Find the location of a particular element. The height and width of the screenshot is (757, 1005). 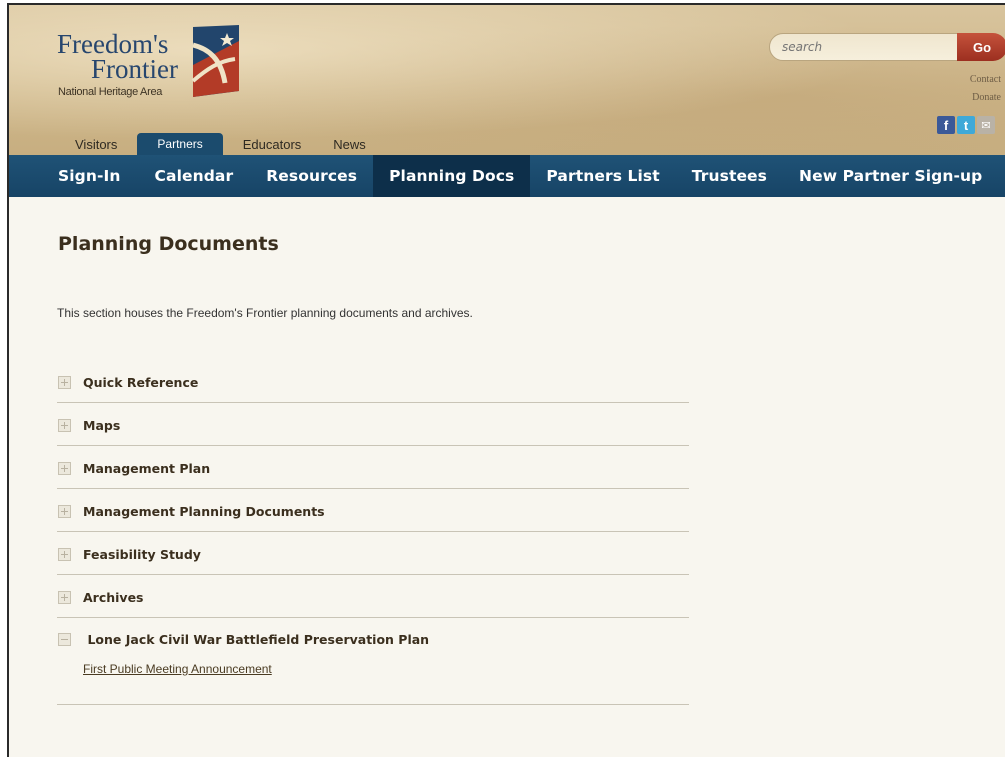

email-icon: ✉ is located at coordinates (986, 125).